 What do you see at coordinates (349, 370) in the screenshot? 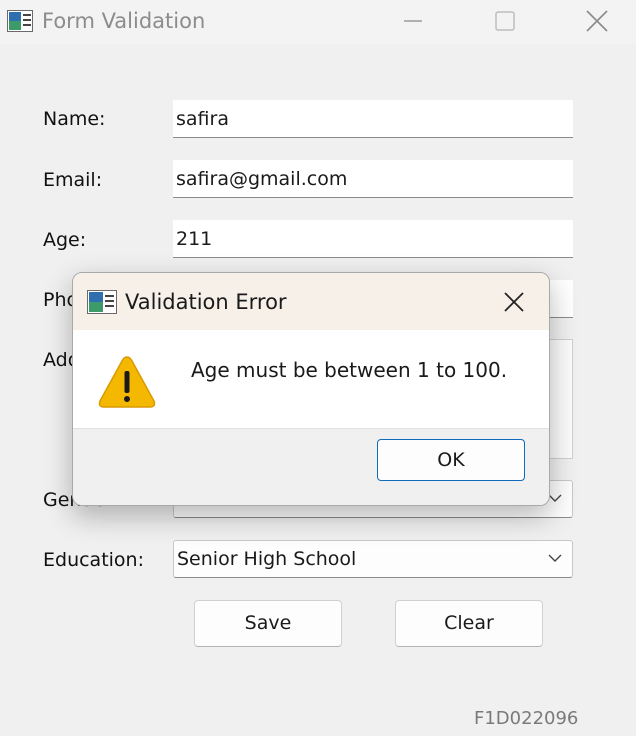
I see `dialog-message: Age must be between 1 to 100.` at bounding box center [349, 370].